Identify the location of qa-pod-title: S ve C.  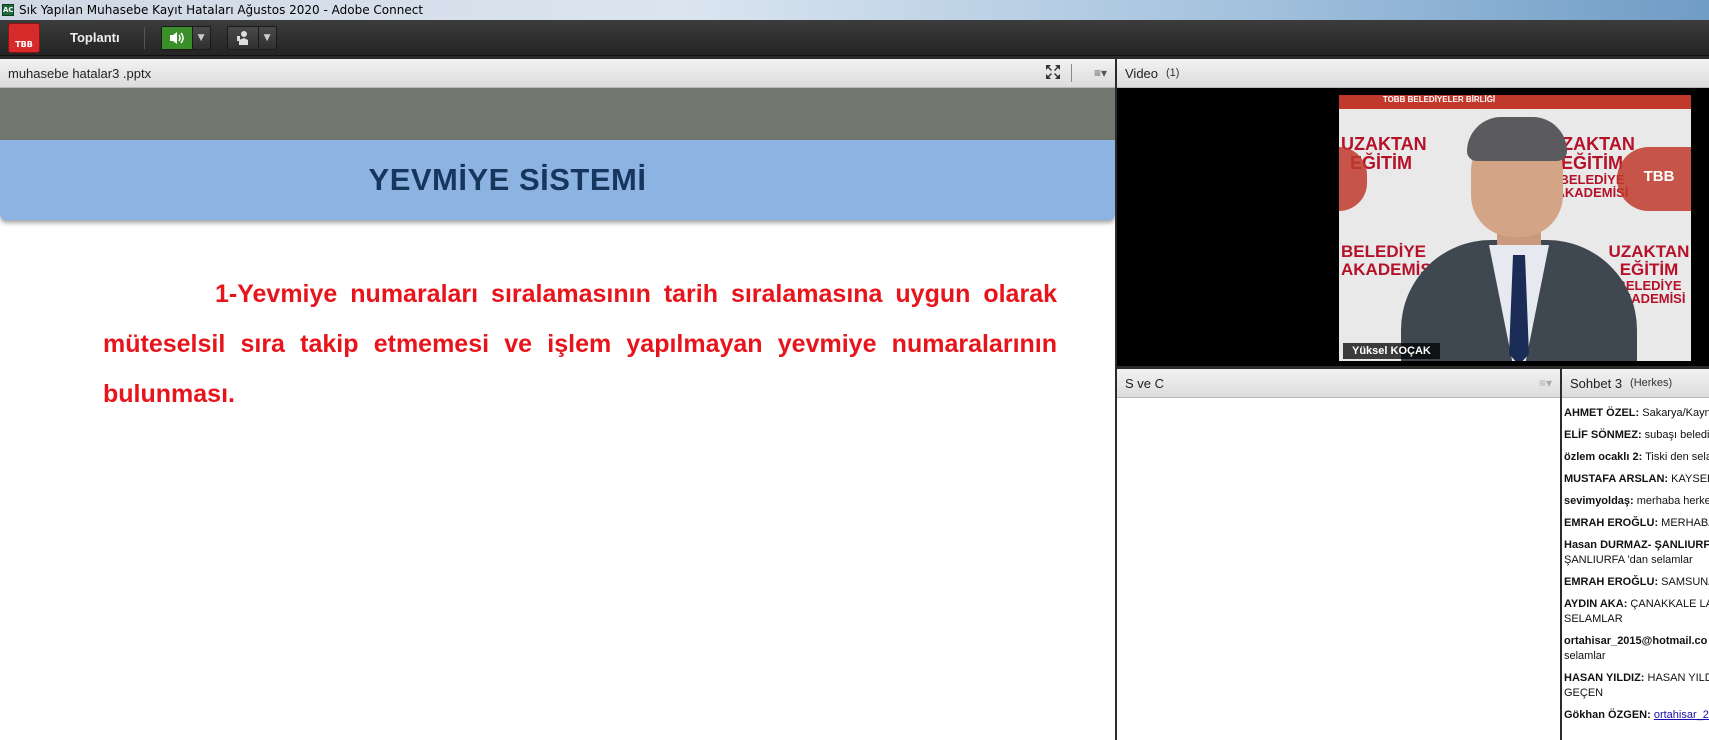
(1145, 383).